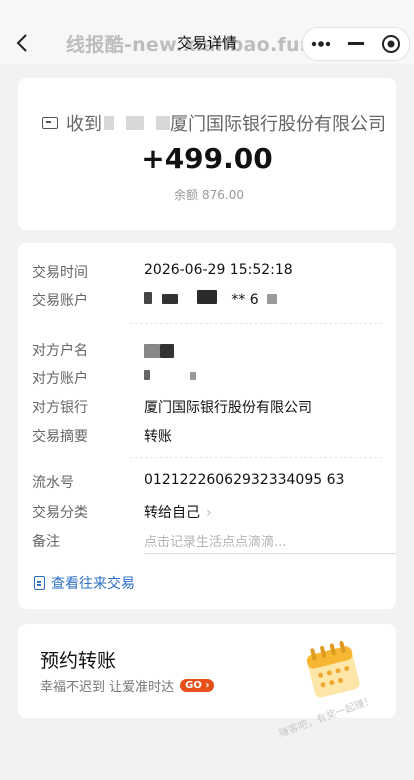 This screenshot has width=414, height=780. Describe the element at coordinates (158, 437) in the screenshot. I see `summary-value: 转账` at that location.